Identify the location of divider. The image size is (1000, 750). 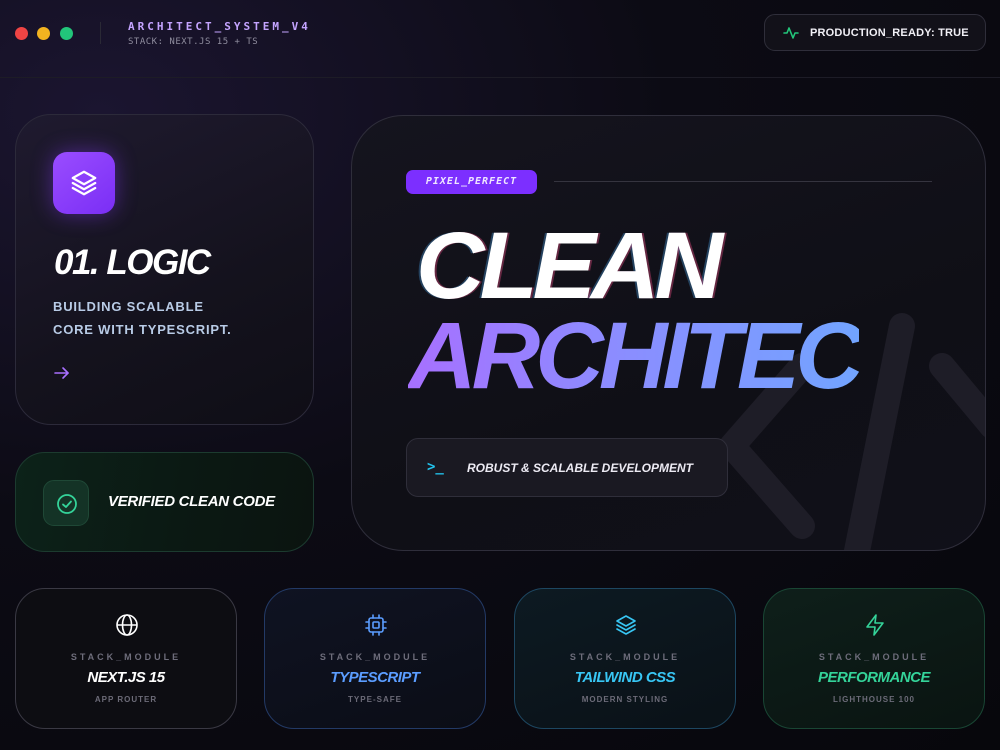
(100, 33).